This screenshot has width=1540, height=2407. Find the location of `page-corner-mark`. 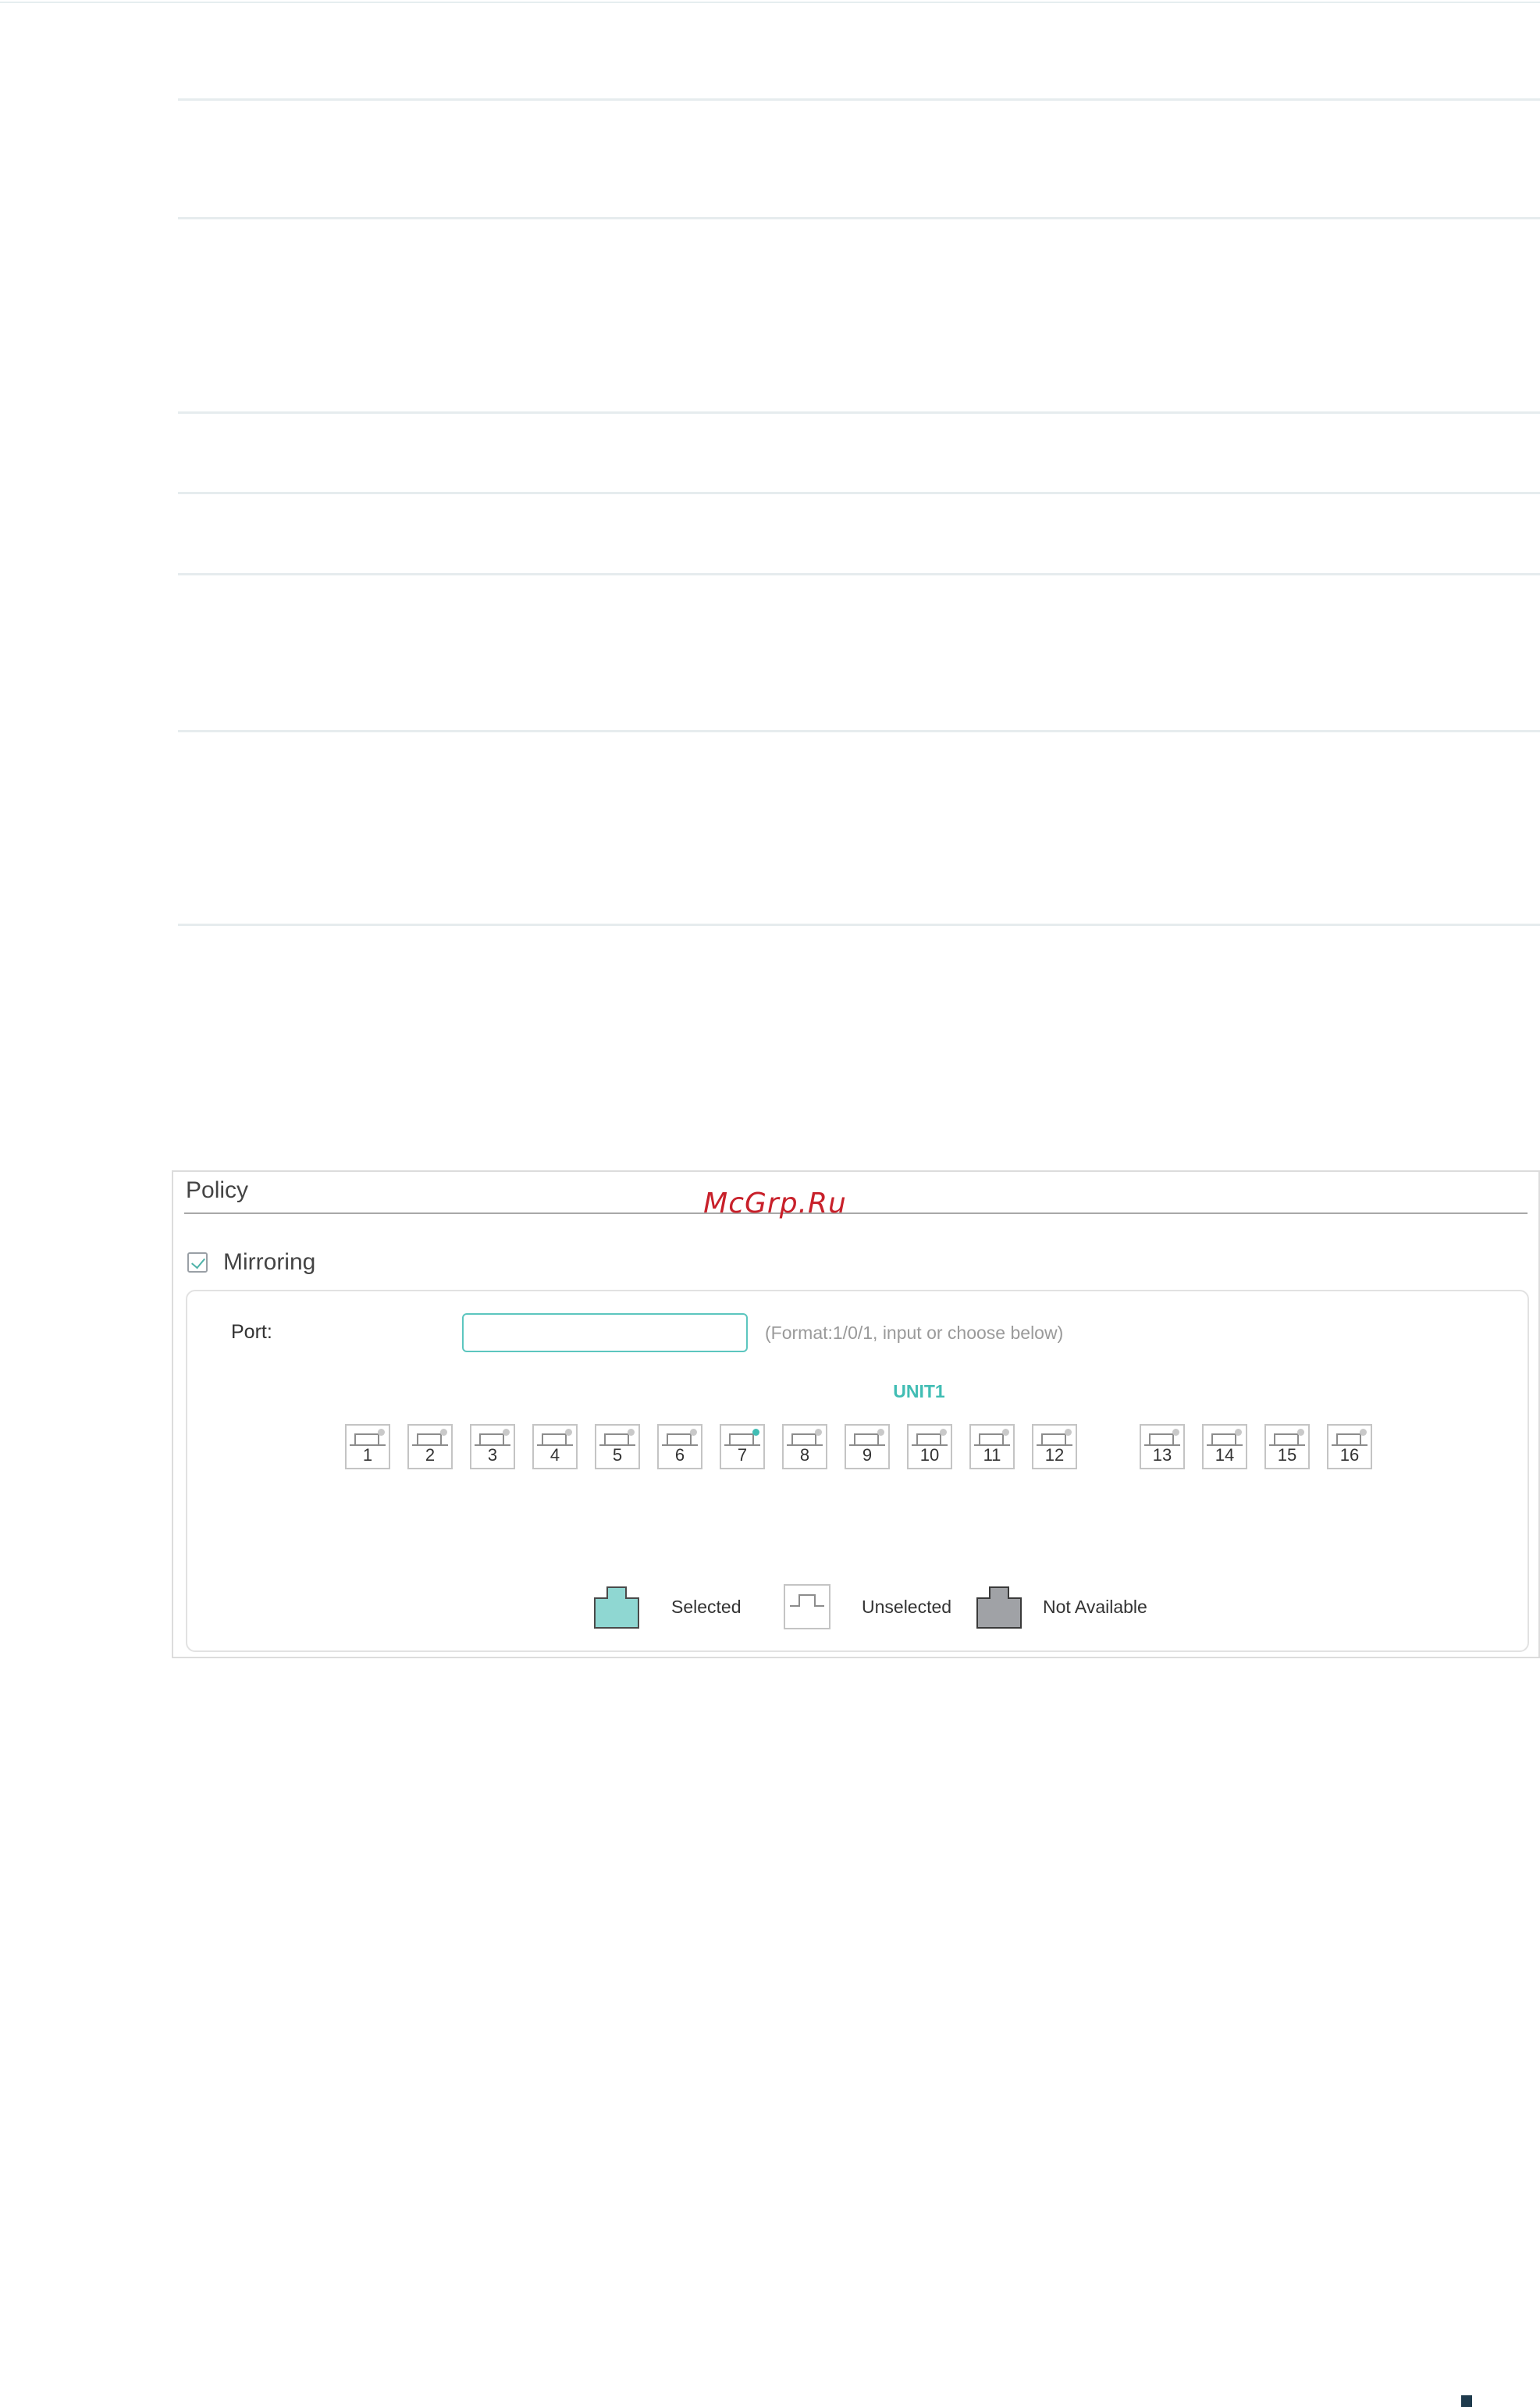

page-corner-mark is located at coordinates (1466, 2401).